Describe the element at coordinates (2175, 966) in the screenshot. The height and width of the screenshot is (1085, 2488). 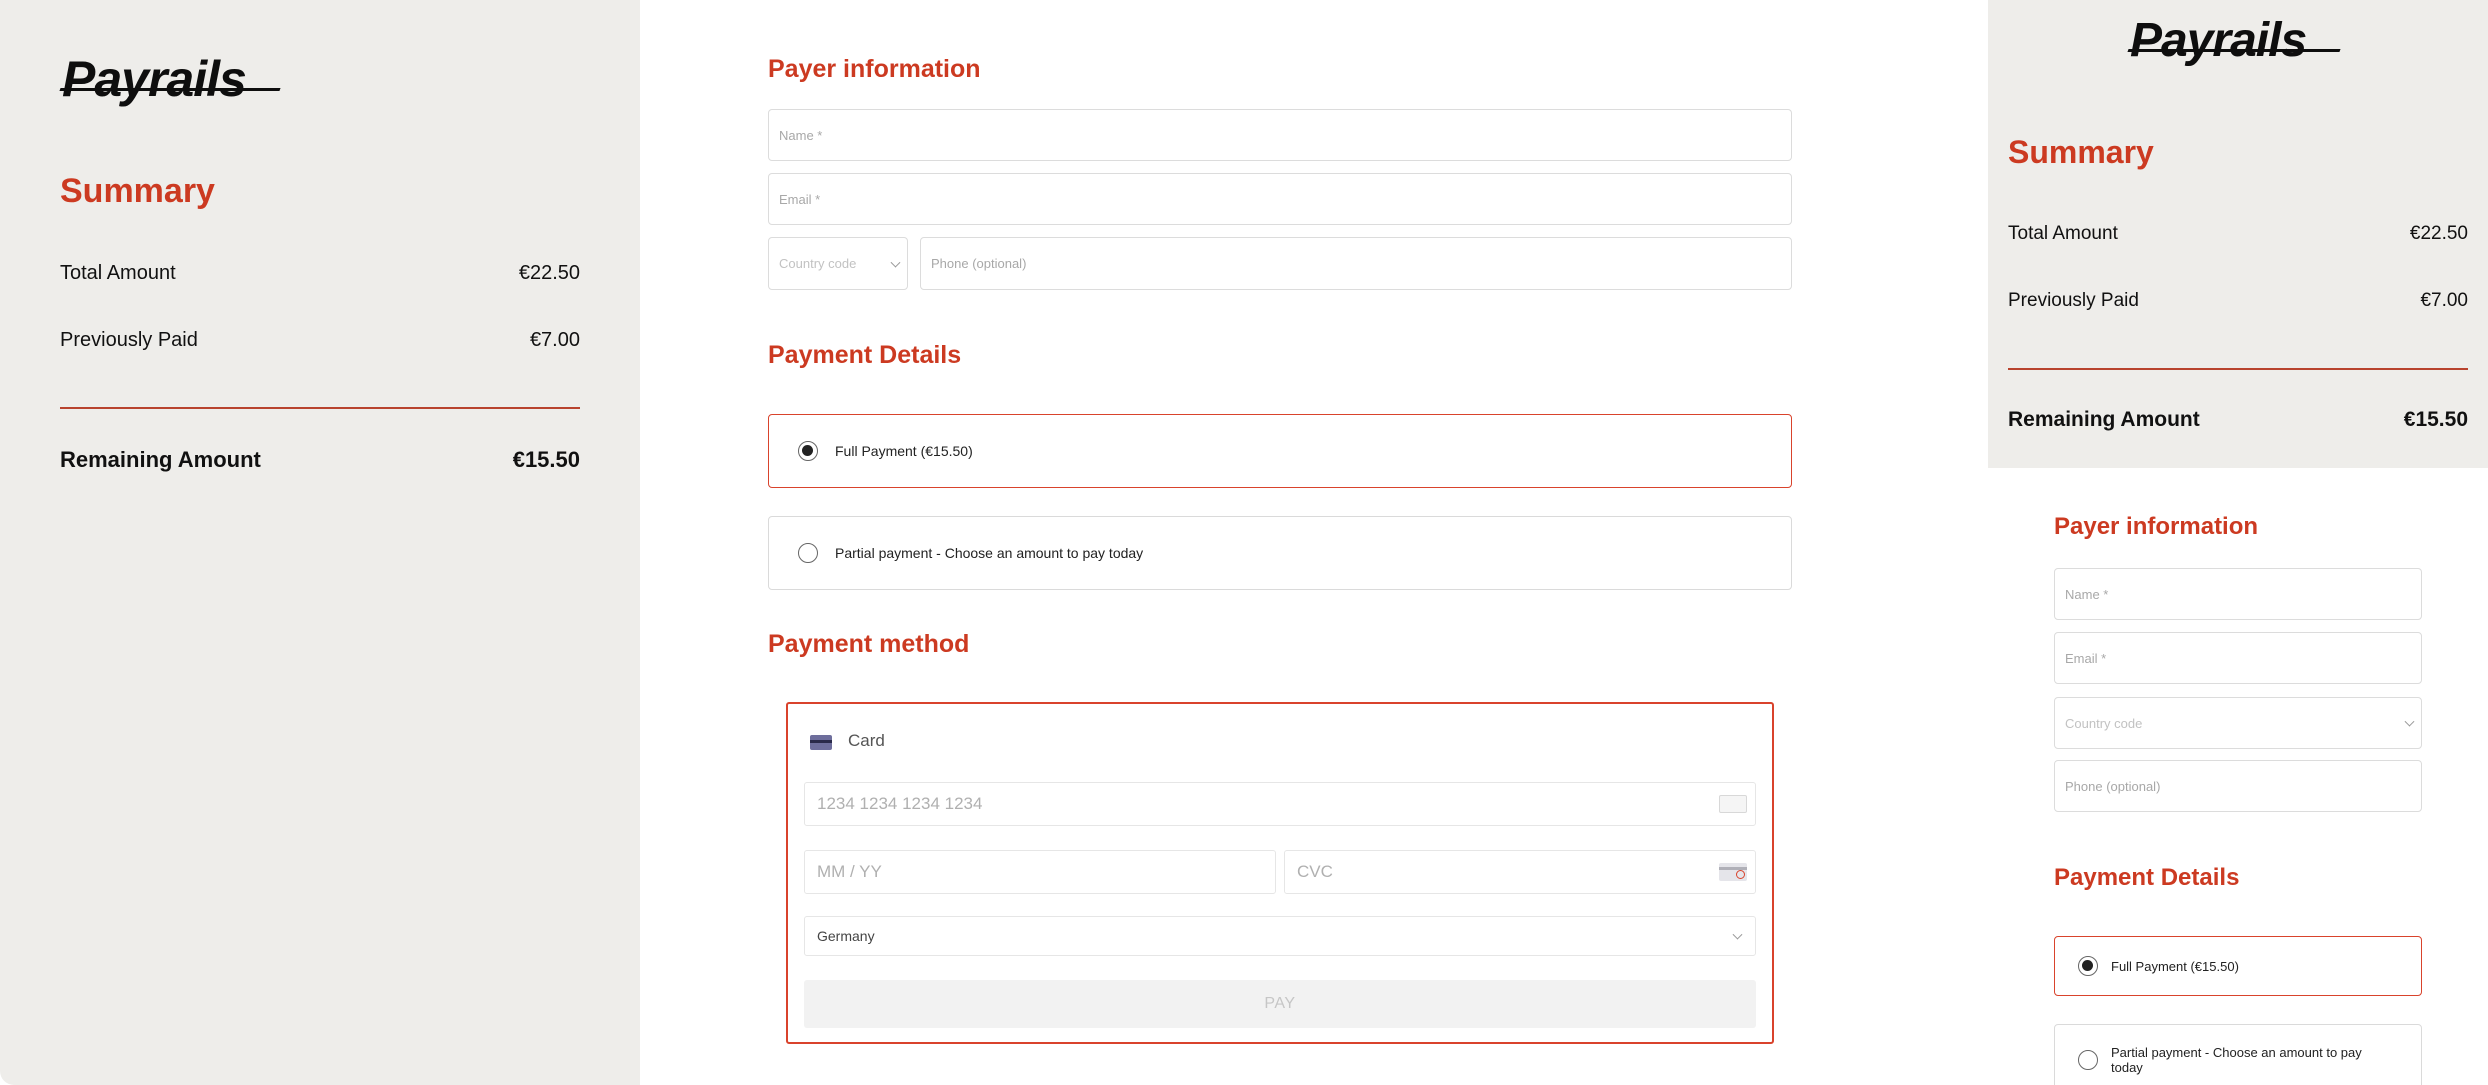
I see `mobile-full-payment-label: Full Payment (€15.50)` at that location.